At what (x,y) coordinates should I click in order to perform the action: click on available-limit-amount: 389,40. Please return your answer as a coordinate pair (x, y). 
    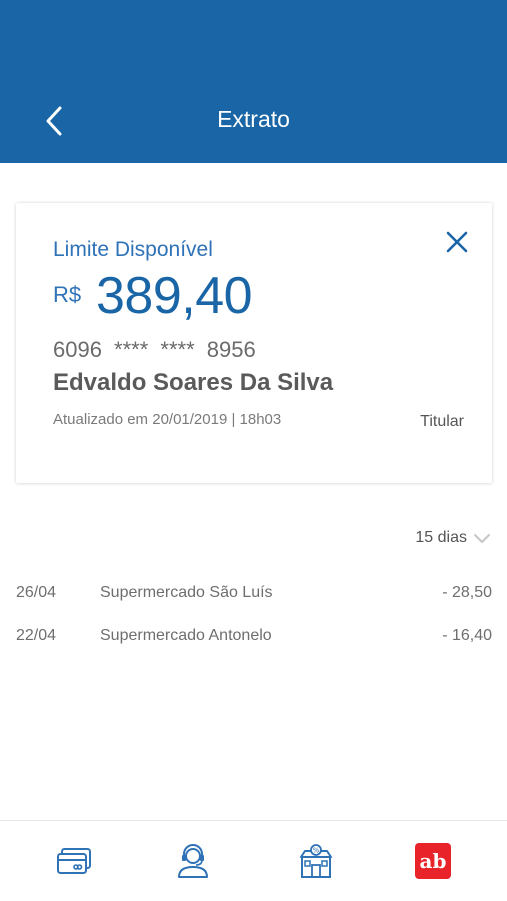
    Looking at the image, I should click on (174, 296).